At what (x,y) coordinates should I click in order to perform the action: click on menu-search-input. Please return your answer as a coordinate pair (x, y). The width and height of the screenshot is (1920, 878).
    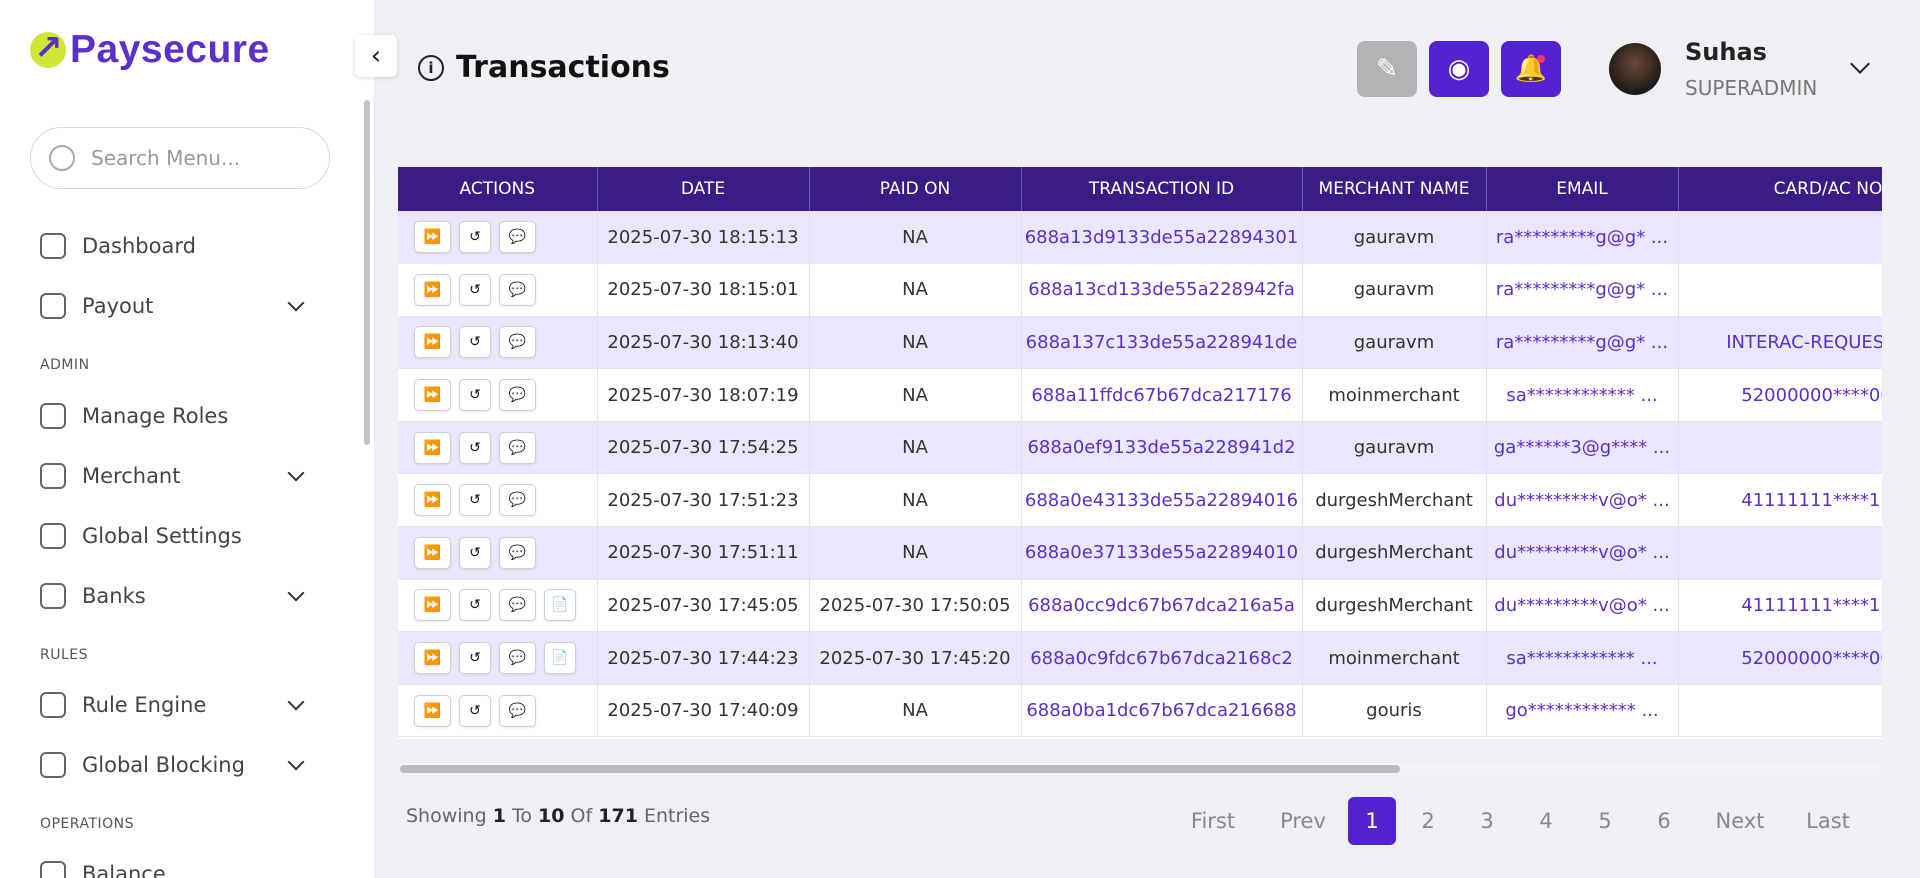
    Looking at the image, I should click on (201, 158).